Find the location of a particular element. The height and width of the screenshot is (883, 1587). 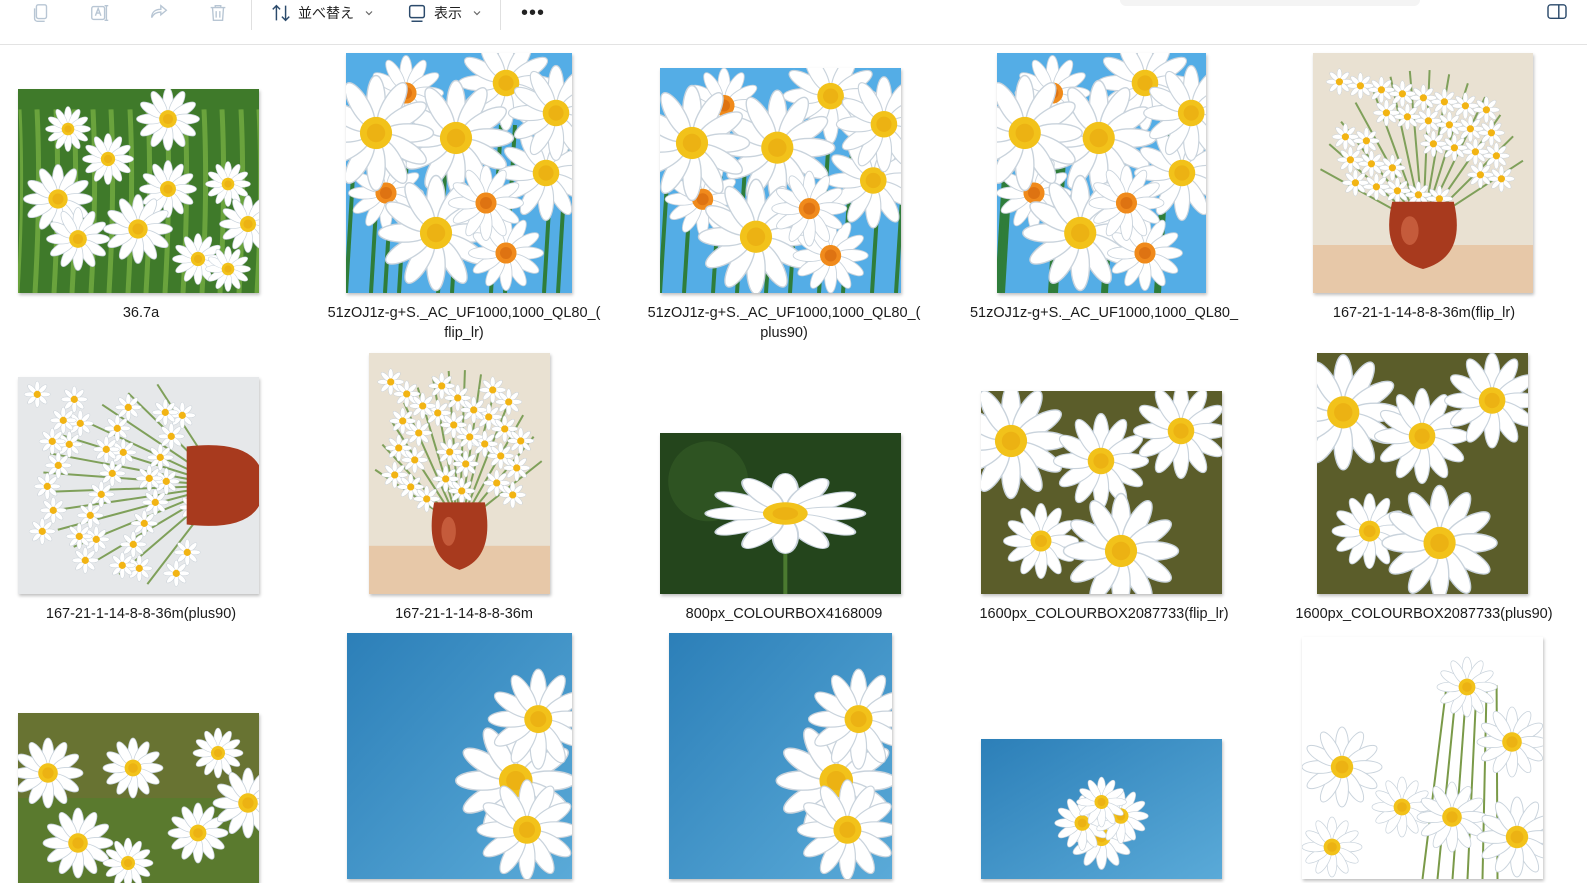

file-name-line: 1600px_COLOURBOX2087733(flip_lr) is located at coordinates (1104, 614).